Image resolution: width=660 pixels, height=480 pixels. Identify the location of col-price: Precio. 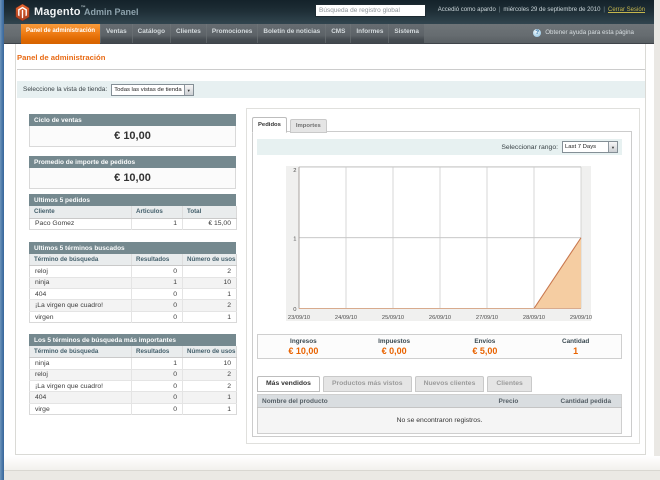
(525, 401).